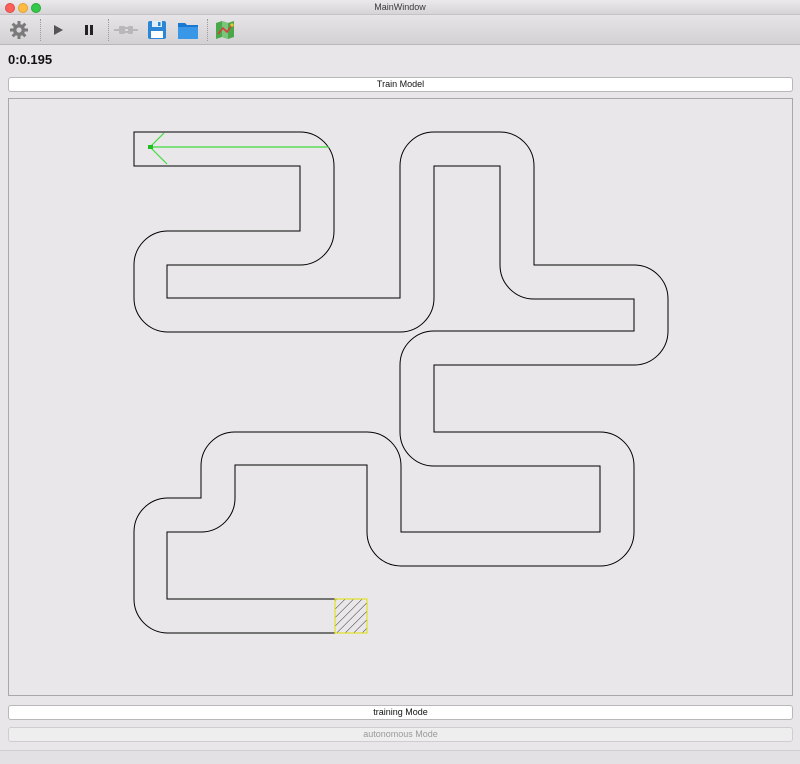 This screenshot has height=764, width=800. Describe the element at coordinates (400, 734) in the screenshot. I see `autonomous-mode-button: autonomous Mode` at that location.